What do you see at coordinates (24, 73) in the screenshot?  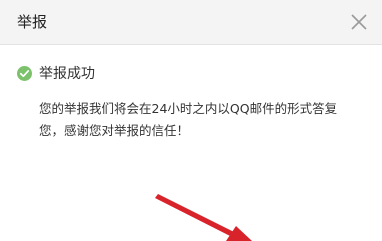 I see `check-circle-icon` at bounding box center [24, 73].